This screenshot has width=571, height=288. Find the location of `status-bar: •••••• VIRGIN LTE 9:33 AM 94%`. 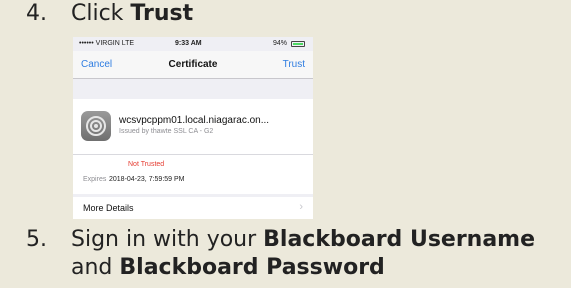

status-bar: •••••• VIRGIN LTE 9:33 AM 94% is located at coordinates (193, 44).